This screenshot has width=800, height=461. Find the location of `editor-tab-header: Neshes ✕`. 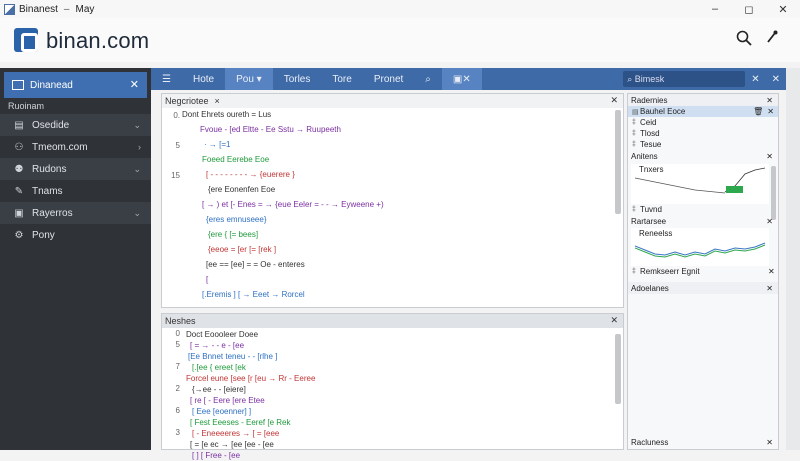

editor-tab-header: Neshes ✕ is located at coordinates (392, 321).